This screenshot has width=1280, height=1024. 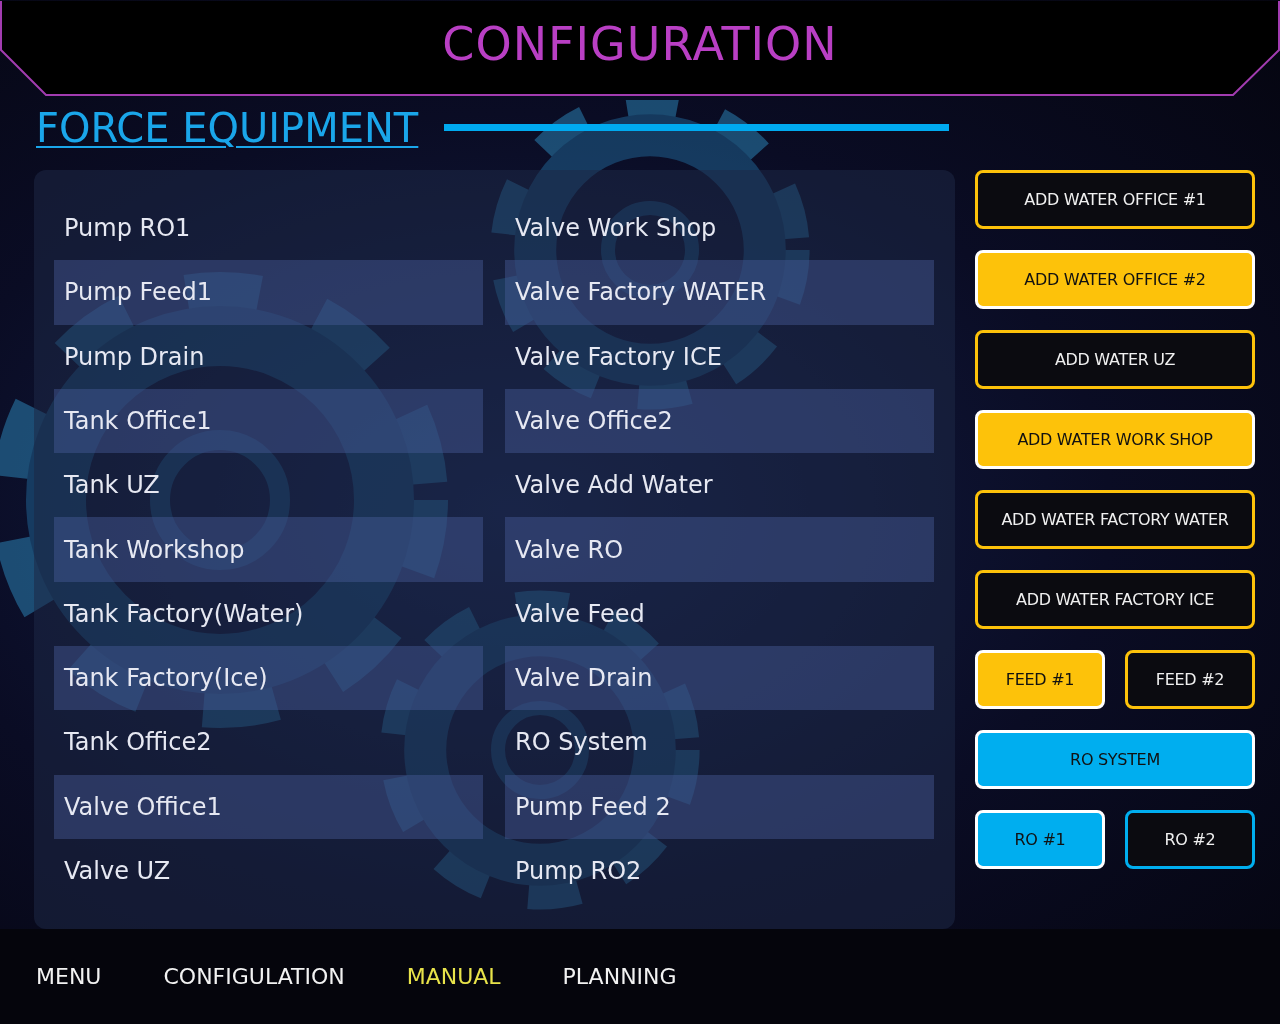 I want to click on equipment-item: Tank Factory(Ice), so click(x=268, y=678).